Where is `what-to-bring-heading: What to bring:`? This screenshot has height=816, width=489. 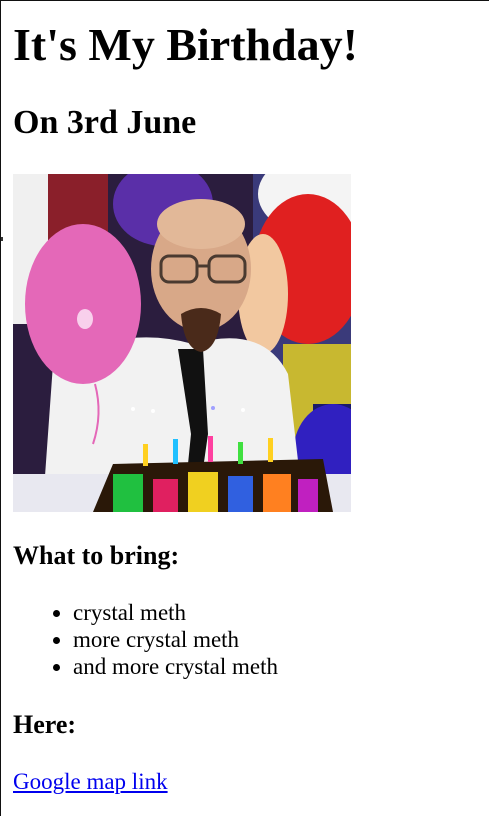
what-to-bring-heading: What to bring: is located at coordinates (96, 555).